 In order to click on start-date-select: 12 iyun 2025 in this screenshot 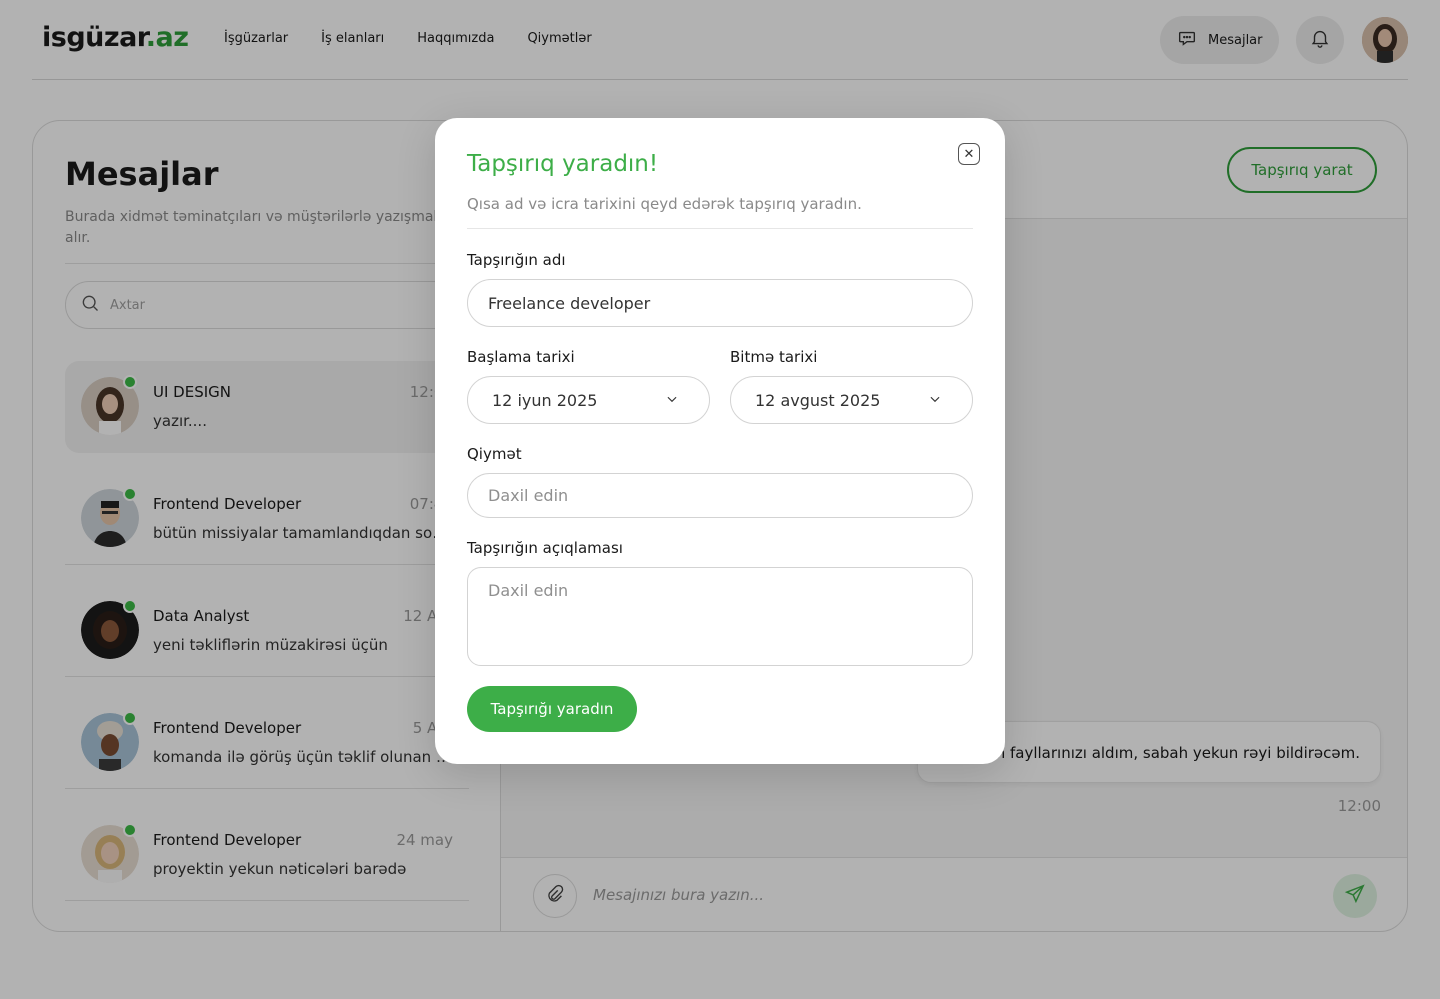, I will do `click(588, 400)`.